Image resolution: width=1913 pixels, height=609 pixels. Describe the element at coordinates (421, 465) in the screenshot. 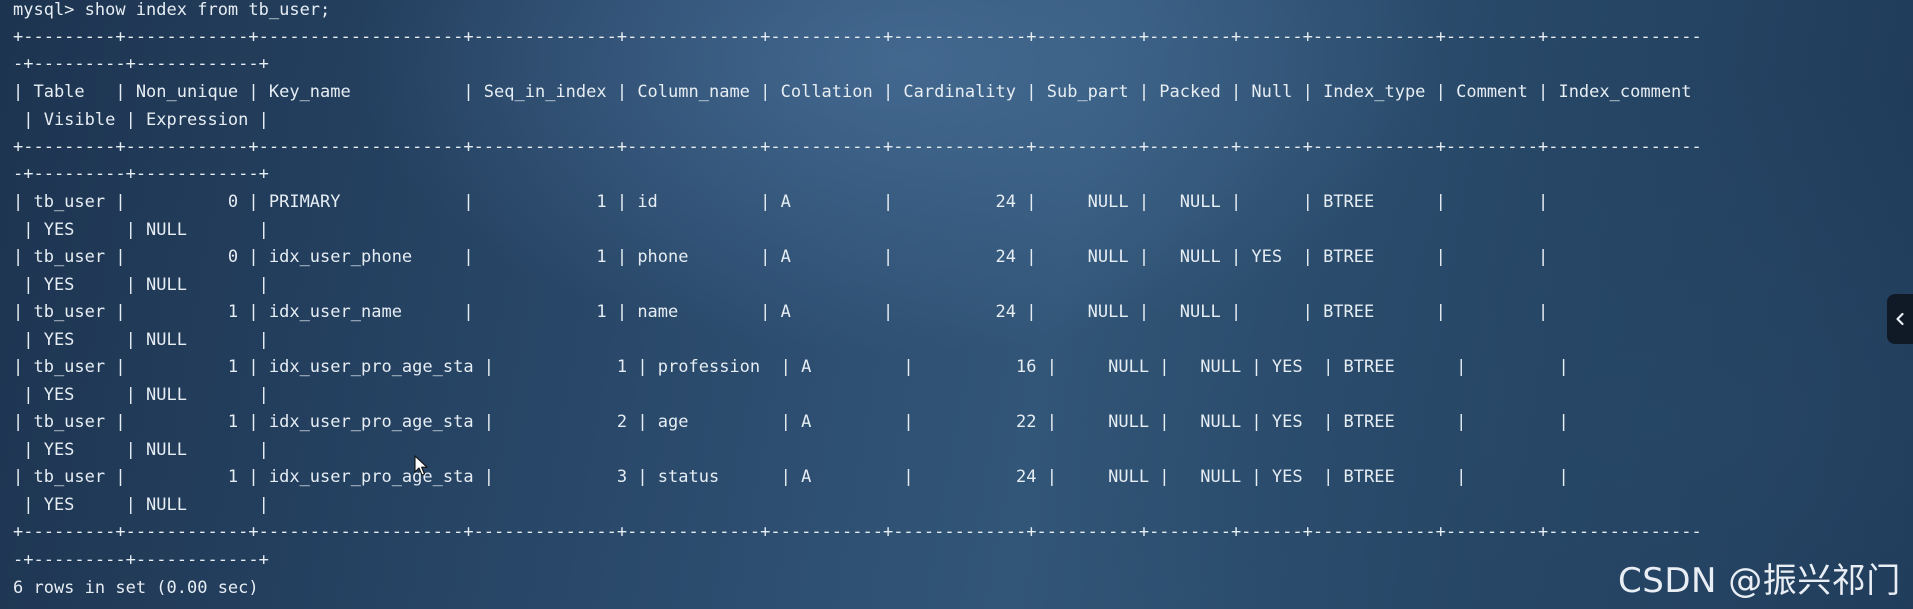

I see `mouse-pointer-icon` at that location.